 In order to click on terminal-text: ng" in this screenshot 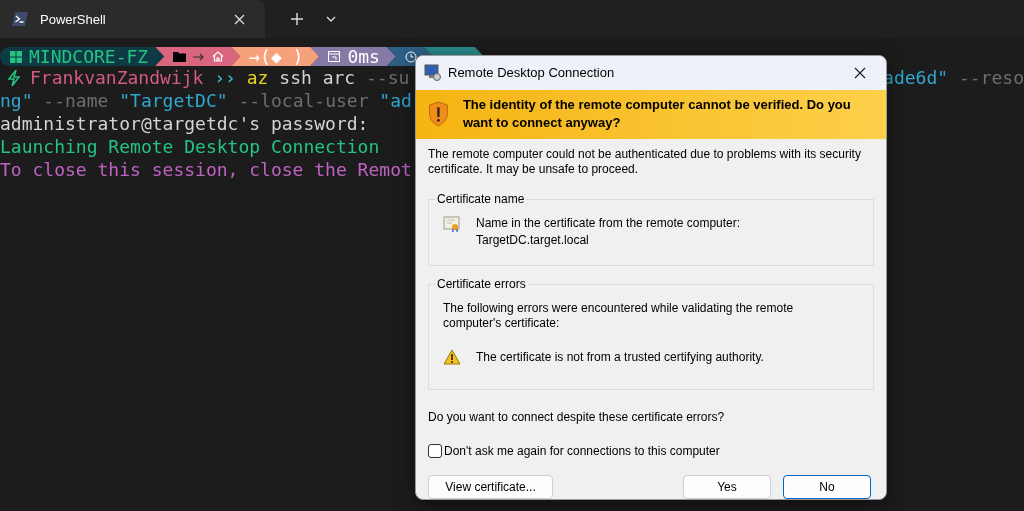, I will do `click(16, 100)`.